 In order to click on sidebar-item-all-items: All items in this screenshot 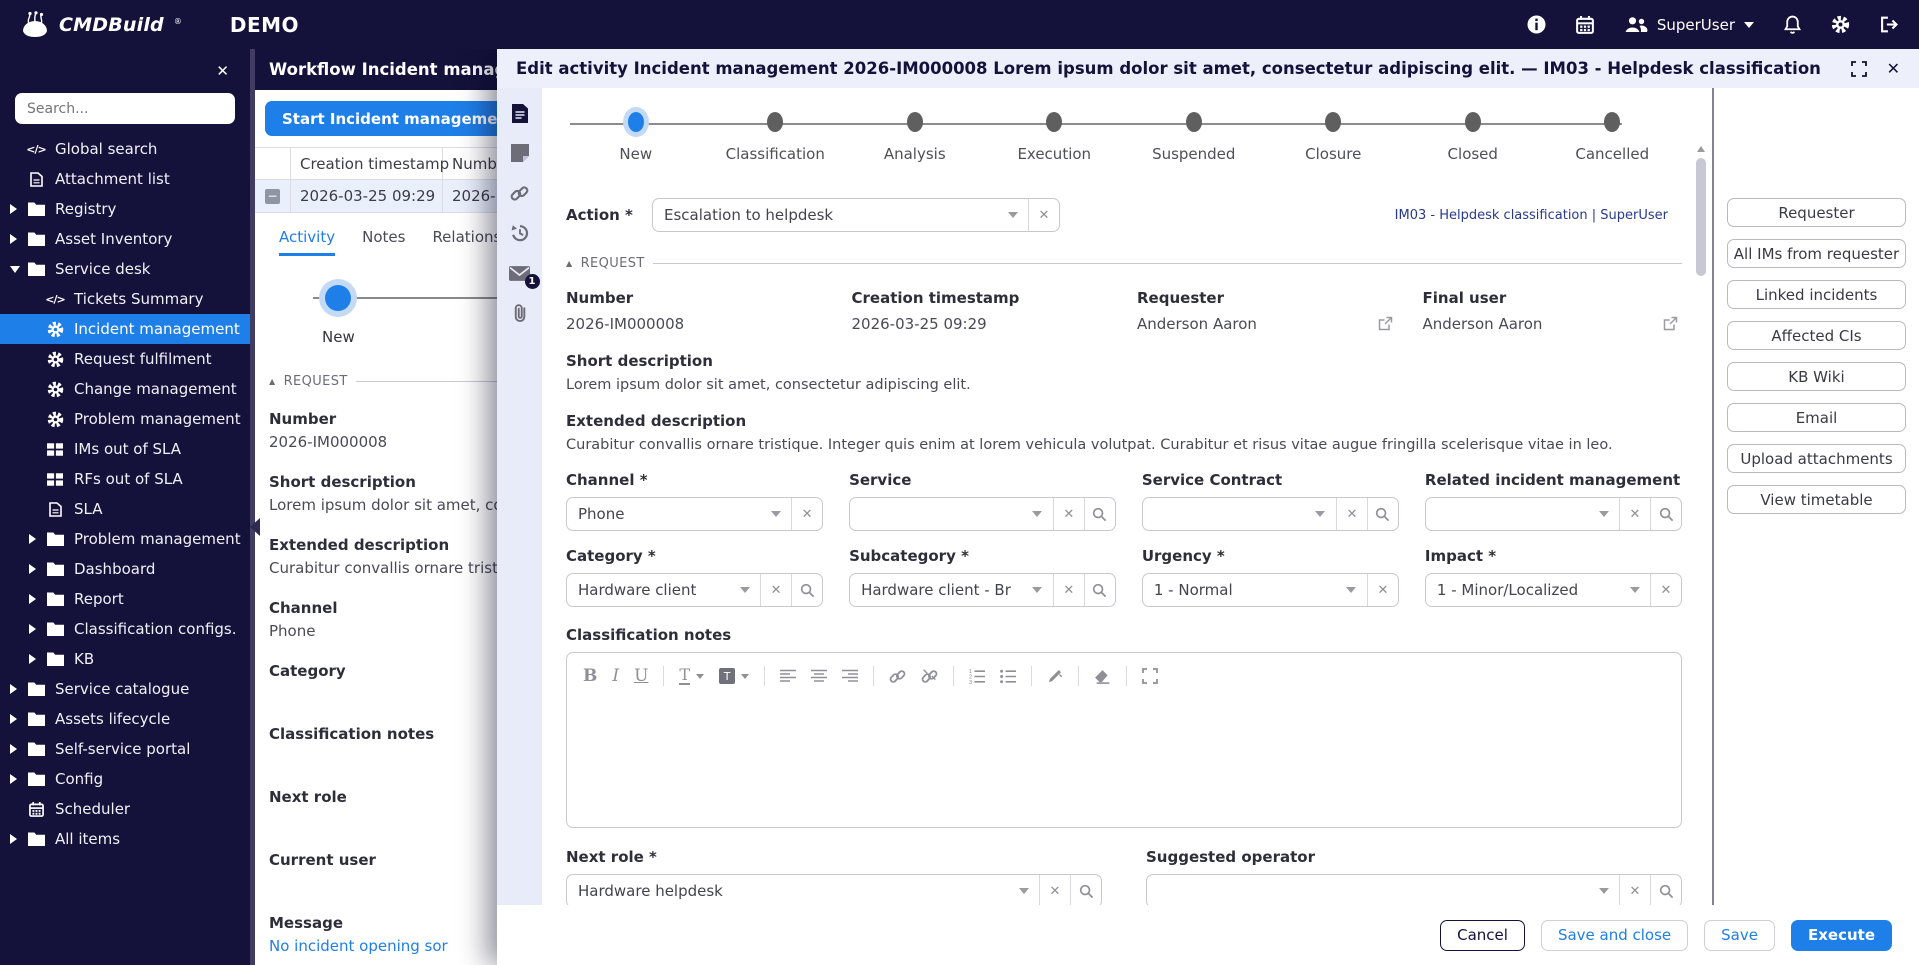, I will do `click(125, 839)`.